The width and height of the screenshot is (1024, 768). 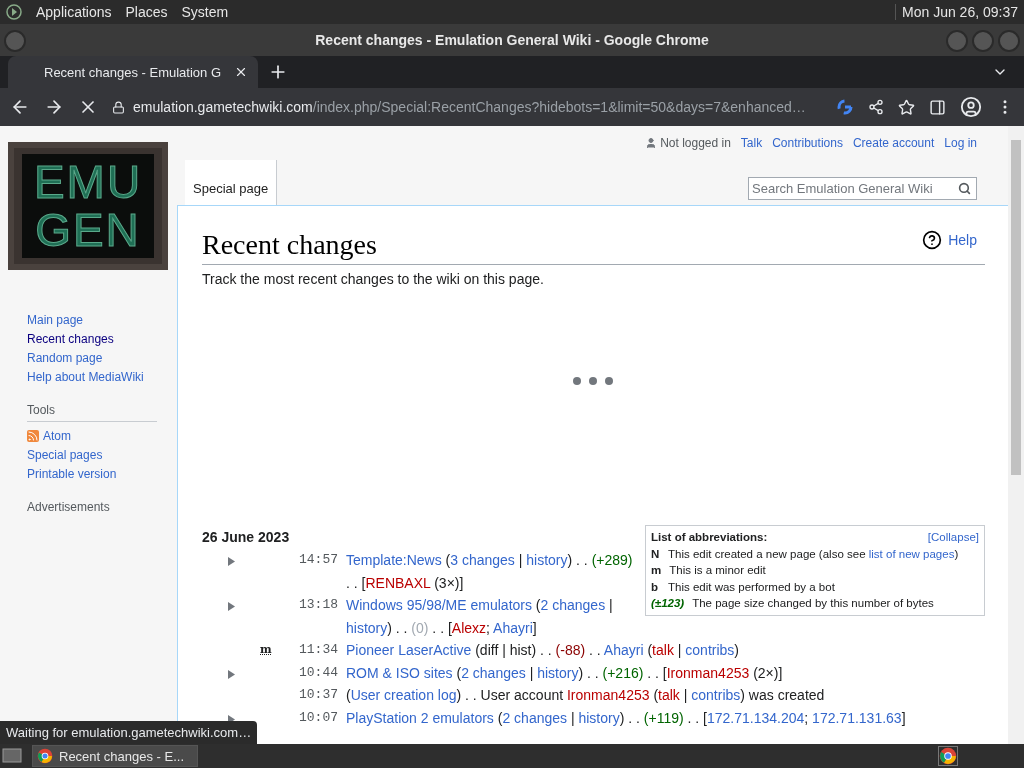 What do you see at coordinates (482, 560) in the screenshot?
I see `entry-link: 3 changes` at bounding box center [482, 560].